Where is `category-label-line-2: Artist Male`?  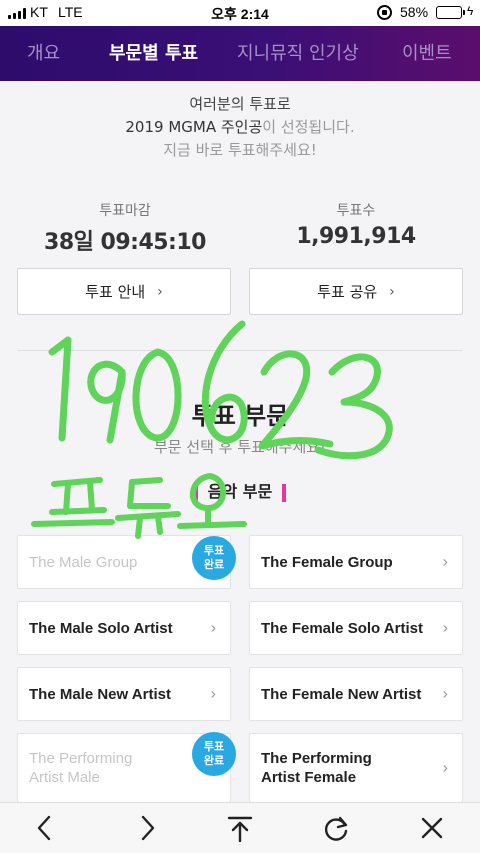
category-label-line-2: Artist Male is located at coordinates (64, 777).